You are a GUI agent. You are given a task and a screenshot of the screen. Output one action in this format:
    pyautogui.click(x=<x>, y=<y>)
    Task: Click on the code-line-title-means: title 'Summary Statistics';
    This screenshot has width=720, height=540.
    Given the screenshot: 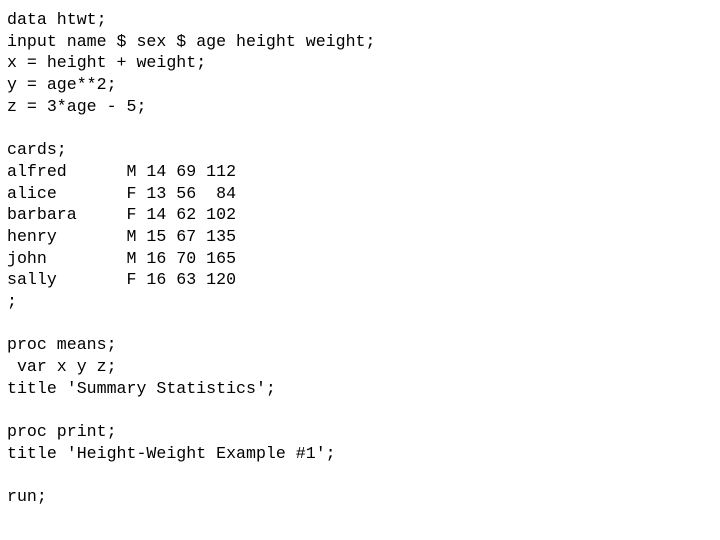 What is the action you would take?
    pyautogui.click(x=141, y=388)
    